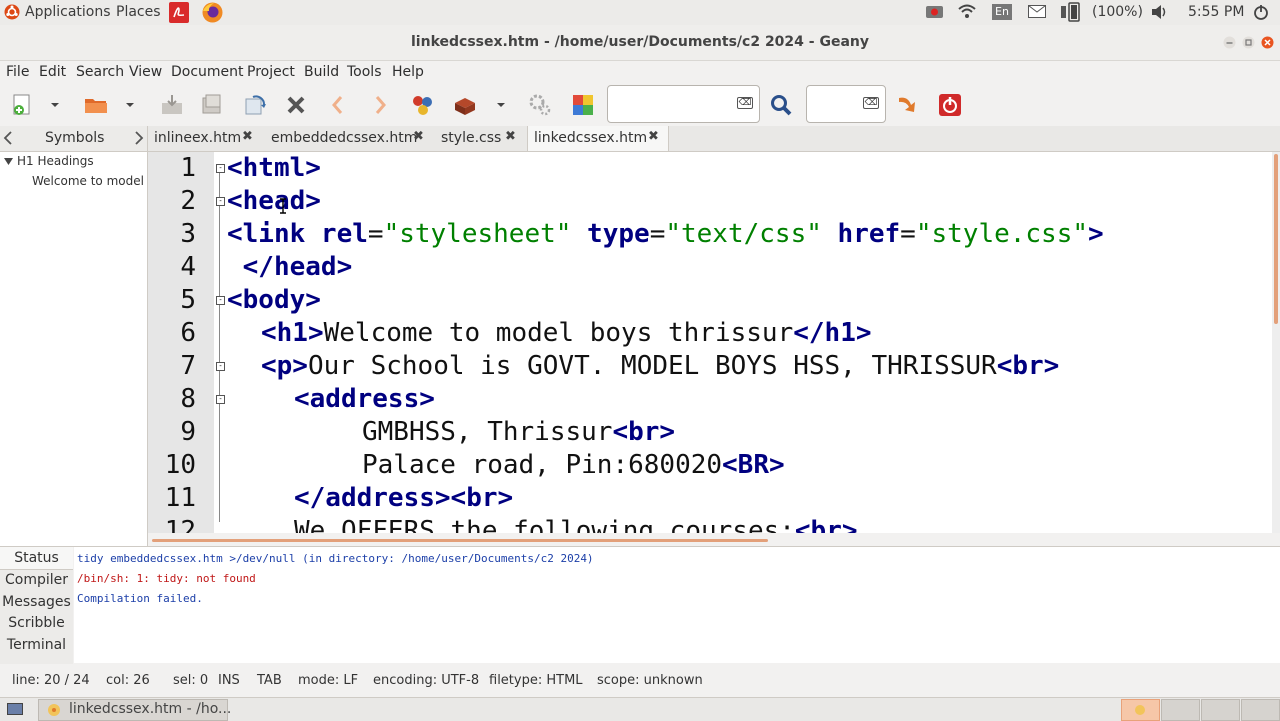  Describe the element at coordinates (180, 465) in the screenshot. I see `line-number: 10` at that location.